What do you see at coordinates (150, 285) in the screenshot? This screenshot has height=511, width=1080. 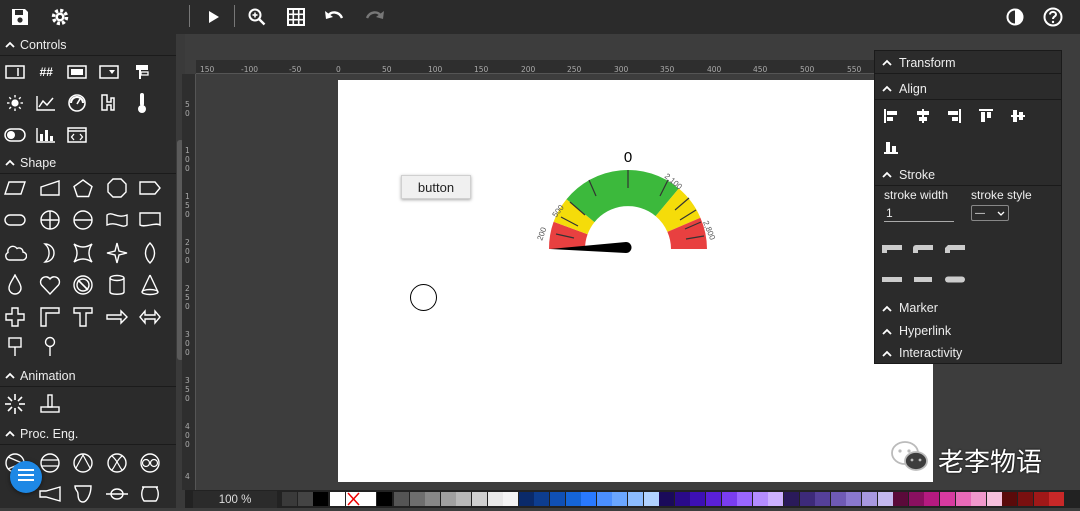 I see `cone-shape-icon` at bounding box center [150, 285].